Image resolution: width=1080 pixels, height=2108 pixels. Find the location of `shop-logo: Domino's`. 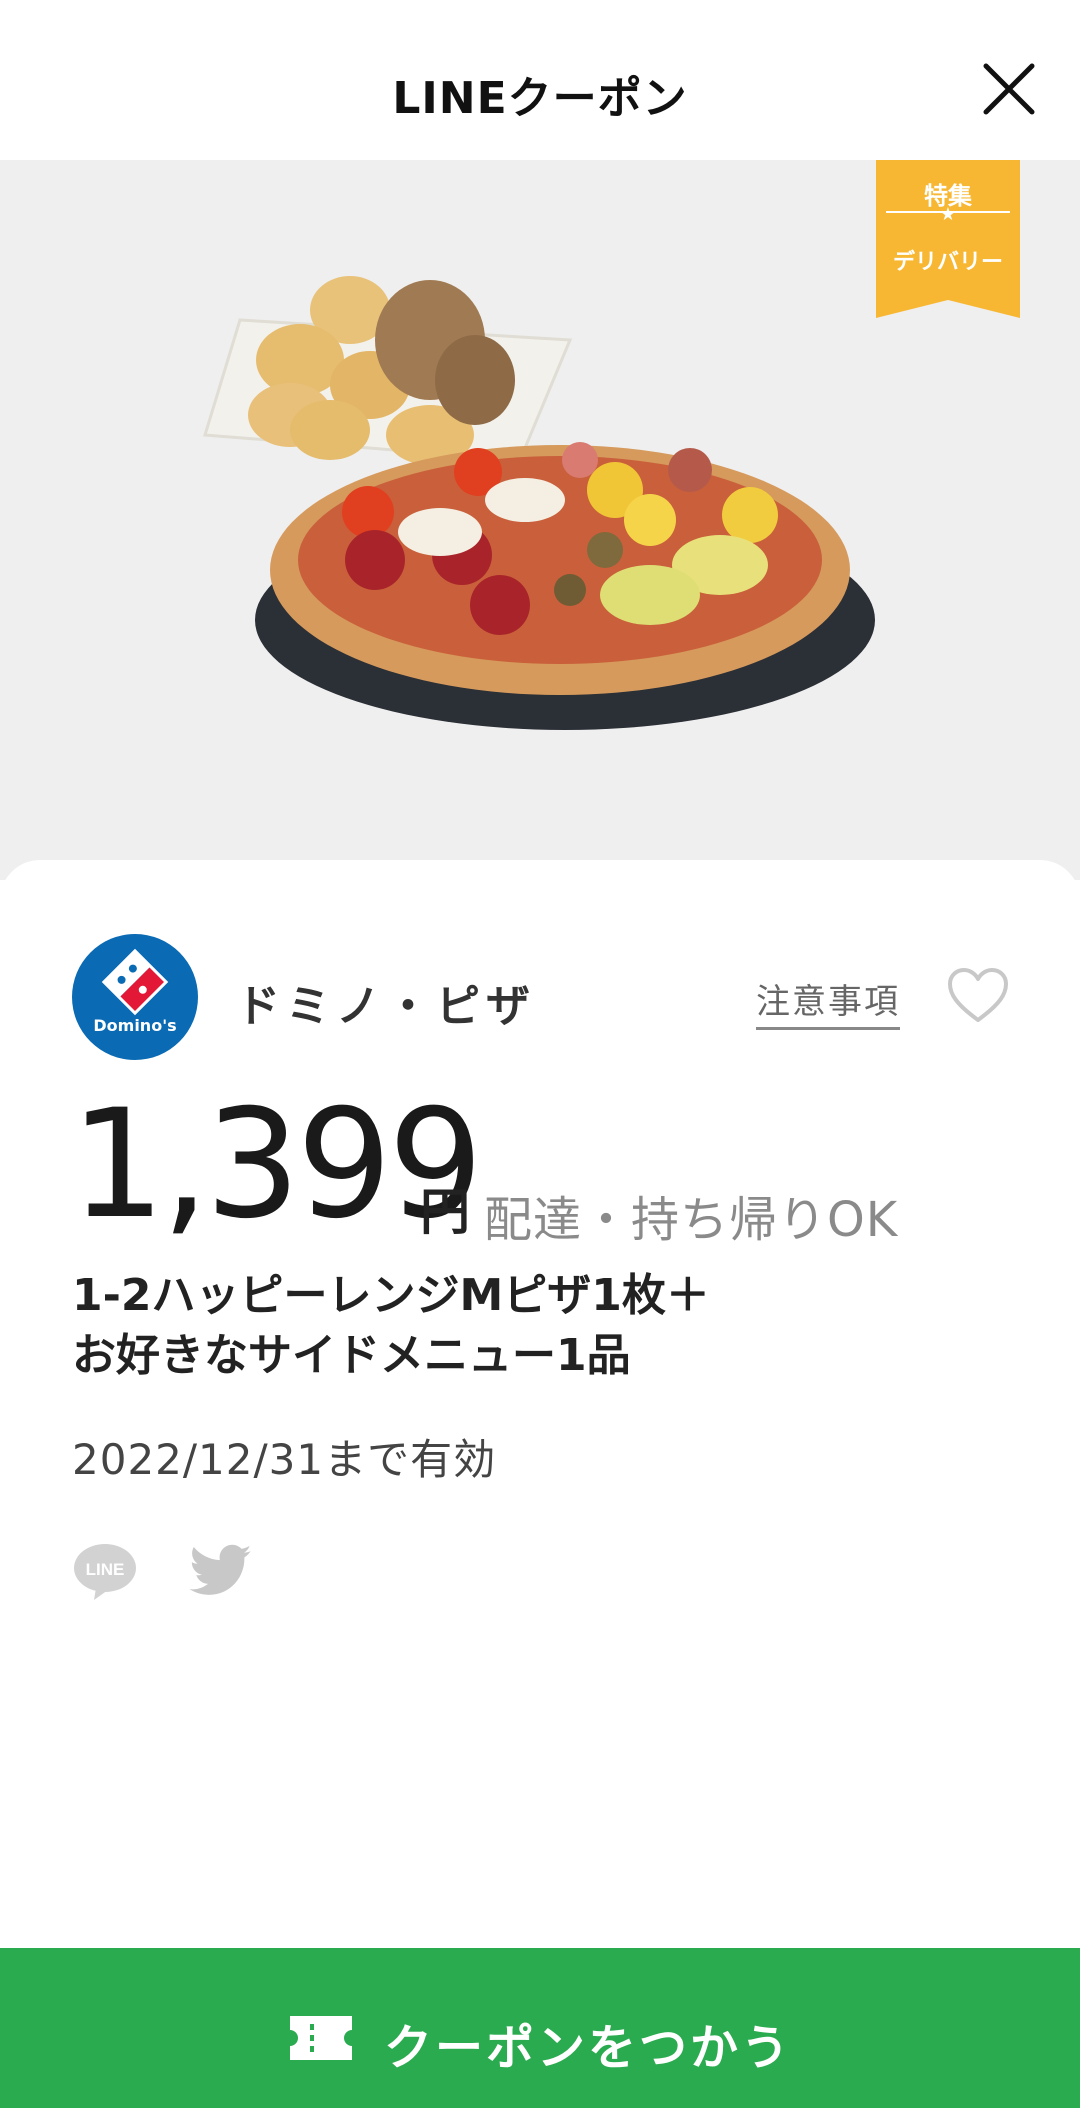

shop-logo: Domino's is located at coordinates (135, 997).